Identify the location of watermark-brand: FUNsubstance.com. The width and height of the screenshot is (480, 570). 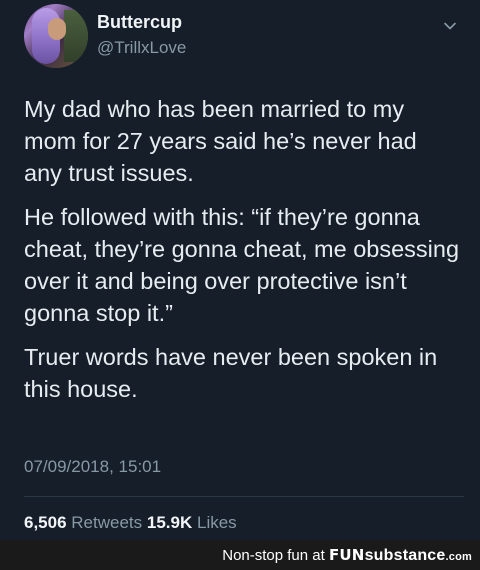
(400, 555).